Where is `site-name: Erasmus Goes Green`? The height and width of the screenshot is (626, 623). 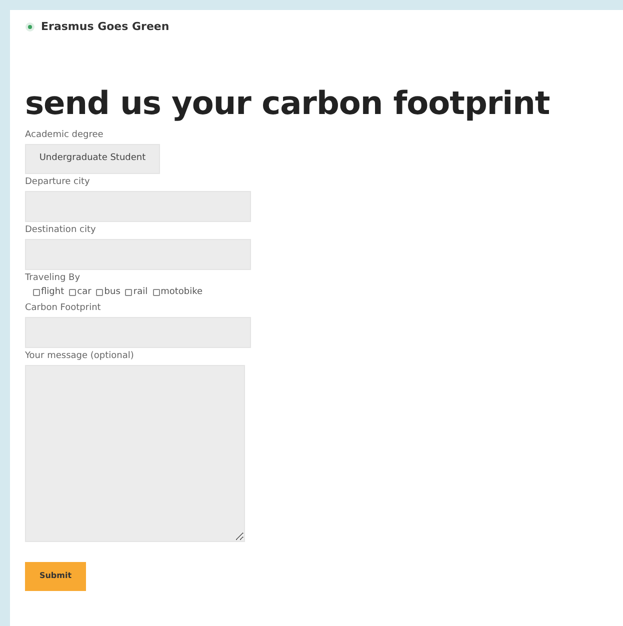 site-name: Erasmus Goes Green is located at coordinates (105, 26).